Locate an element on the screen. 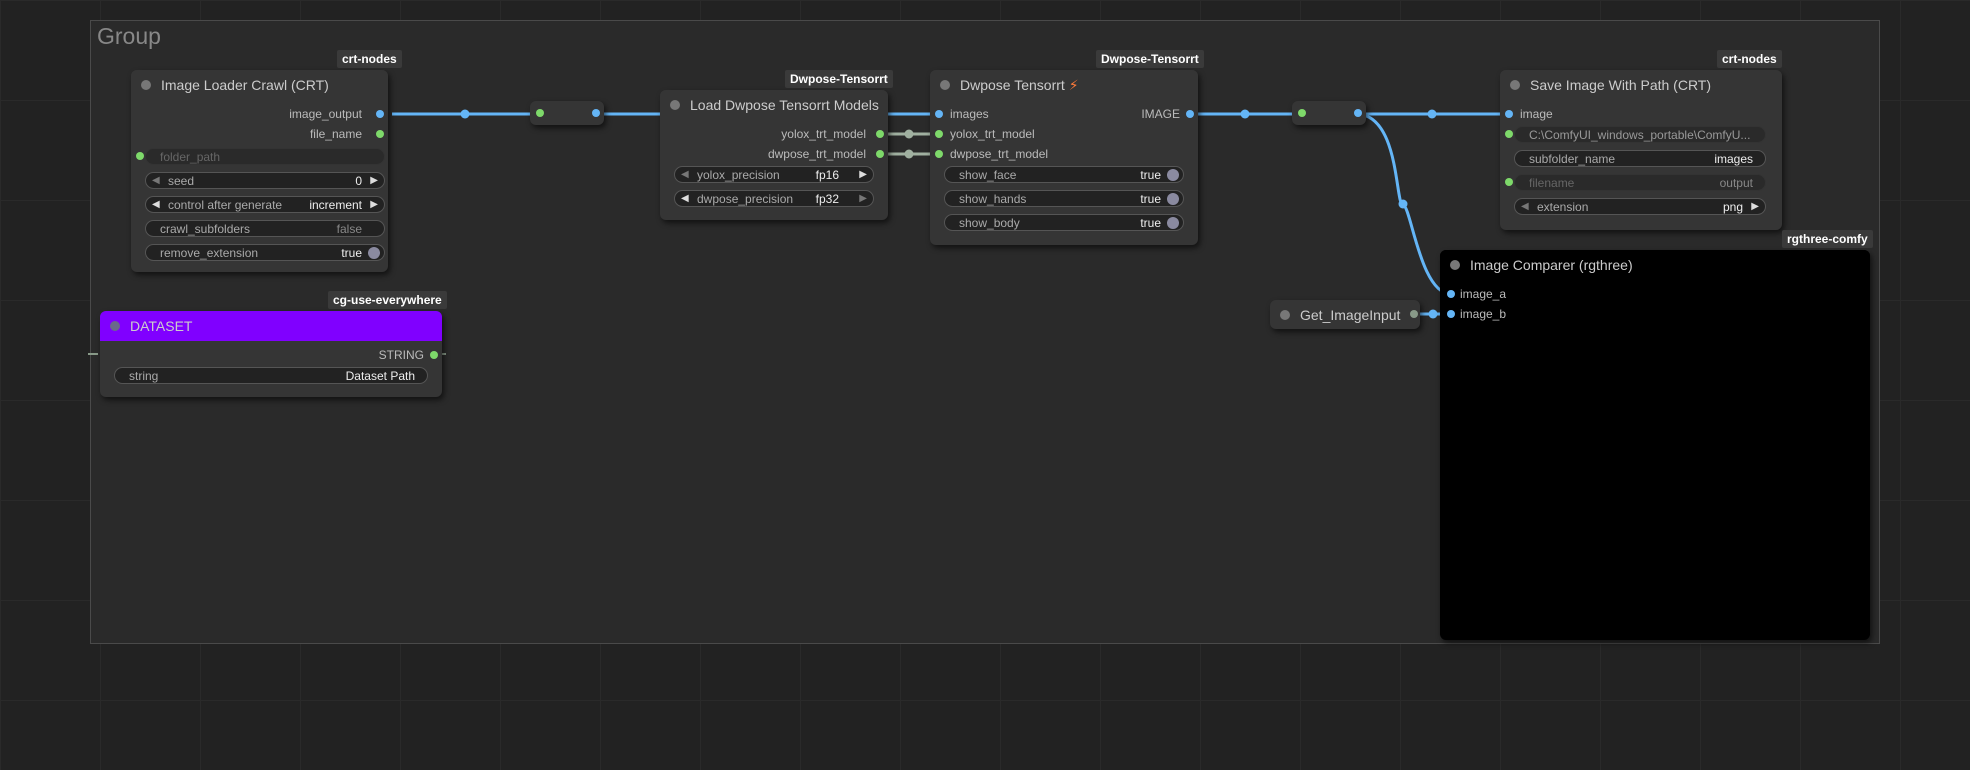  node-image-comparer: Image Comparer (rgthree) image_a image_b is located at coordinates (1655, 445).